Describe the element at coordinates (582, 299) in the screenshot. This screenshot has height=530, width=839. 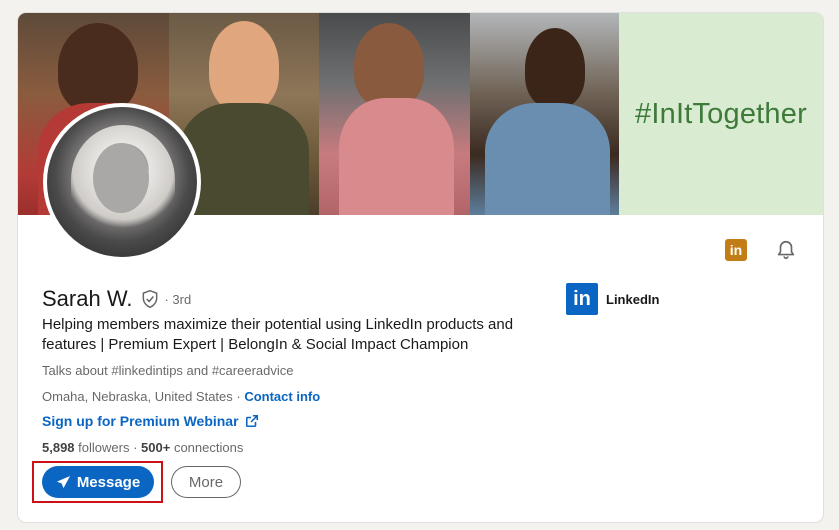
I see `linkedin-logo-icon: in` at that location.